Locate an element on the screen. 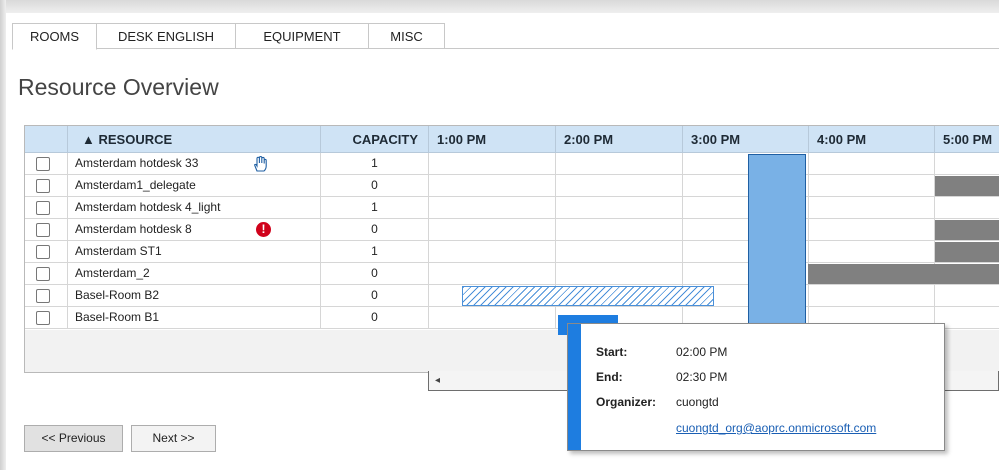  tab-equipment: EQUIPMENT is located at coordinates (302, 36).